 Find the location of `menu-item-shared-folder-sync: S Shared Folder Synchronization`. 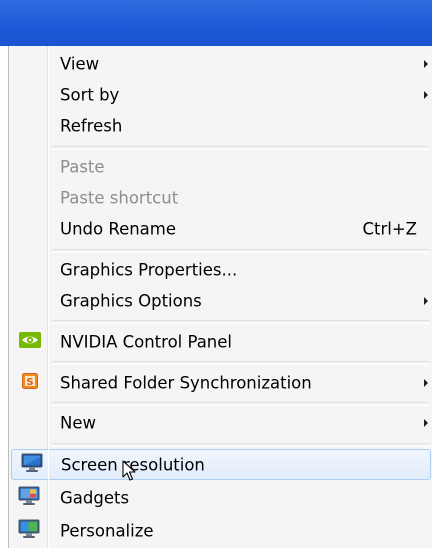

menu-item-shared-folder-sync: S Shared Folder Synchronization is located at coordinates (220, 382).